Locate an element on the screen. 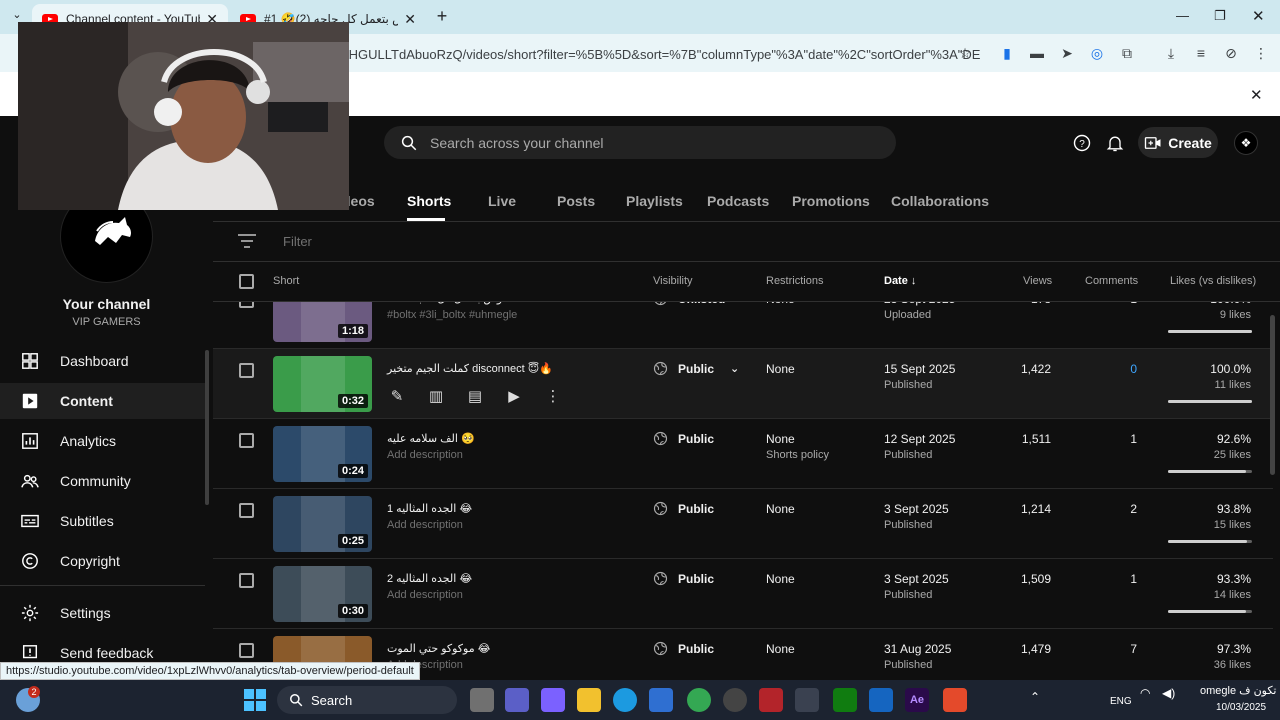  comments-cell: 0 is located at coordinates (1112, 369).